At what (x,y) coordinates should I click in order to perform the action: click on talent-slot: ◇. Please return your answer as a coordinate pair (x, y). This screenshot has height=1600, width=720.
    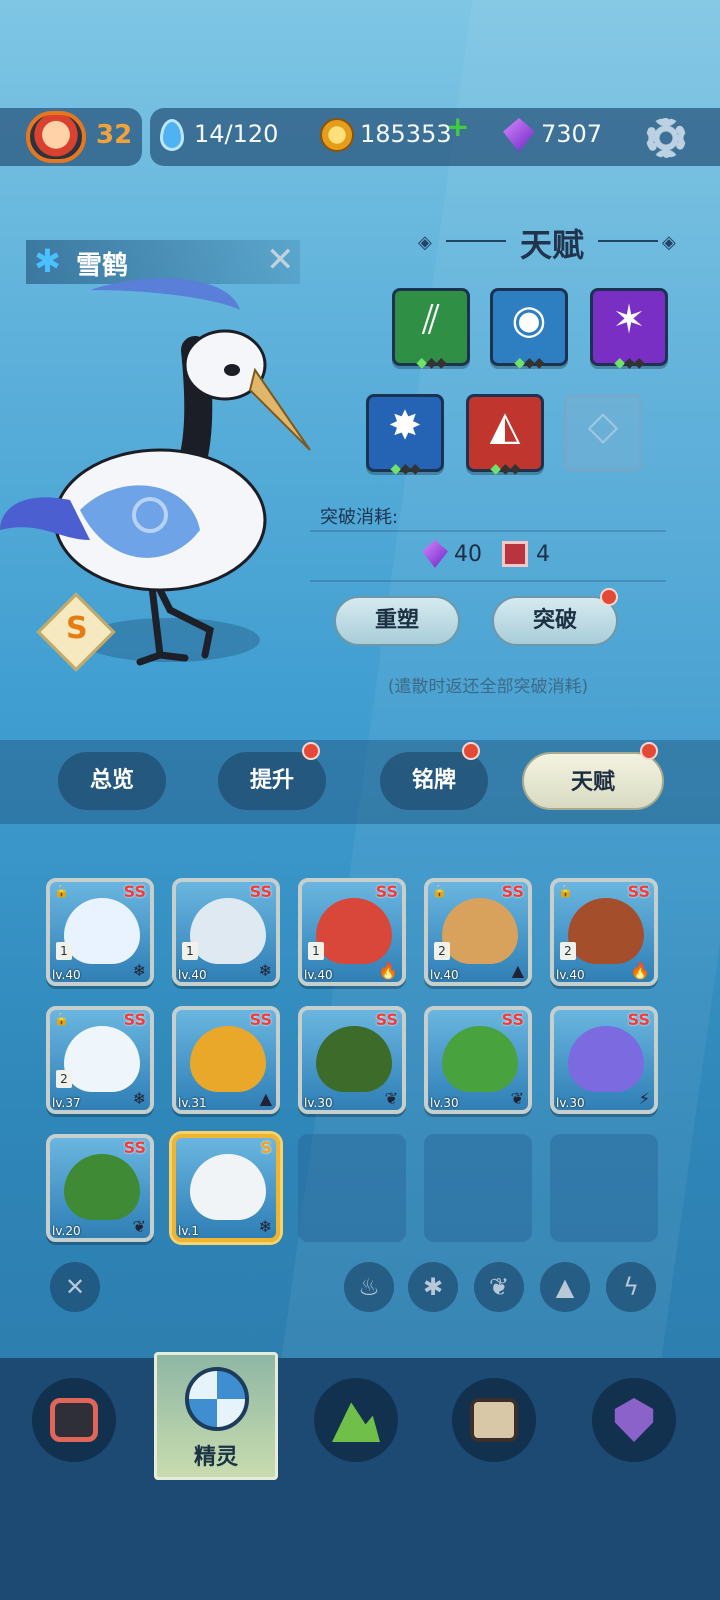
    Looking at the image, I should click on (603, 433).